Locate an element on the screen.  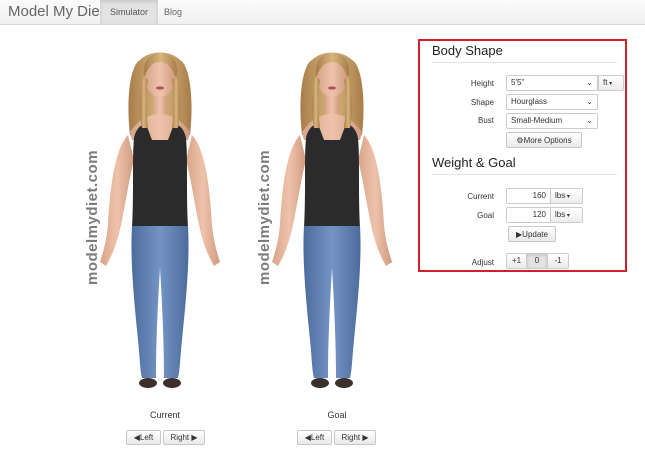
bust-label: Bust is located at coordinates (485, 120).